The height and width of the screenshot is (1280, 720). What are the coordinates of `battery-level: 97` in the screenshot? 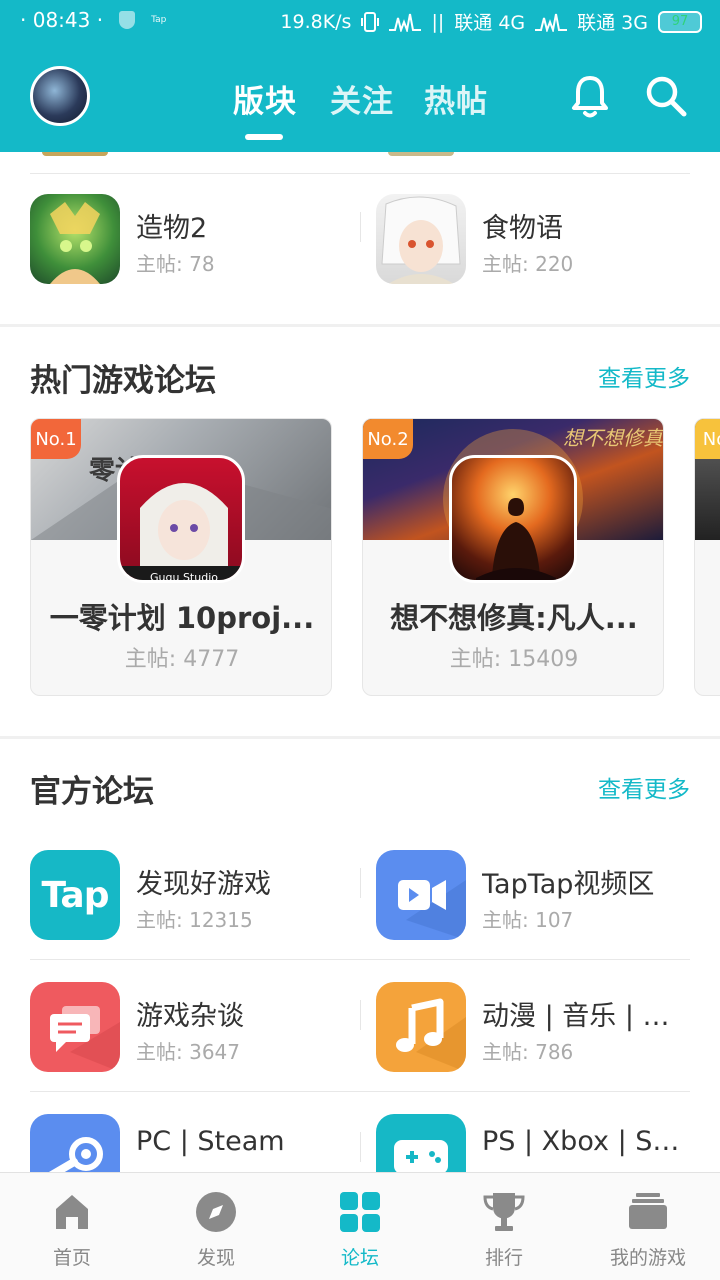 It's located at (680, 21).